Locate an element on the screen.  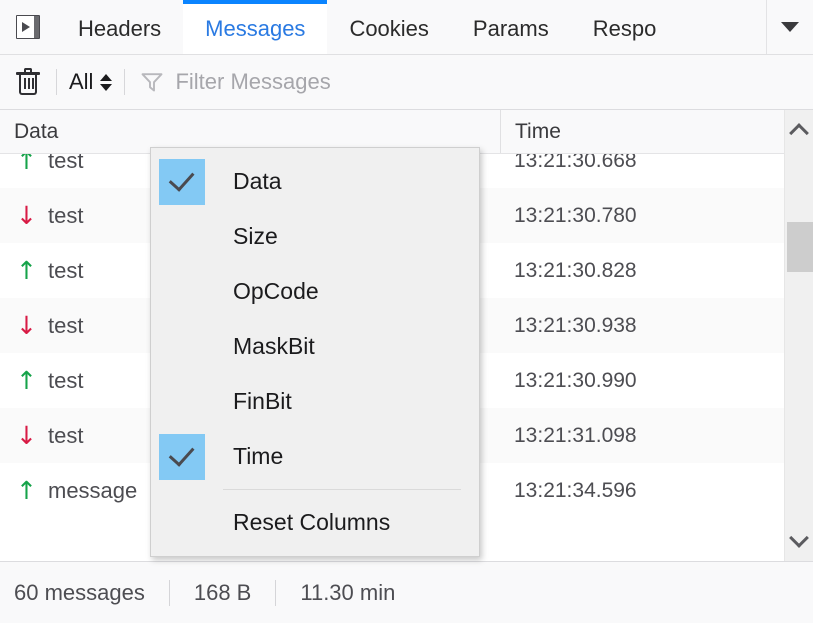
row-time-cell: 13:21:34.596 is located at coordinates (575, 490).